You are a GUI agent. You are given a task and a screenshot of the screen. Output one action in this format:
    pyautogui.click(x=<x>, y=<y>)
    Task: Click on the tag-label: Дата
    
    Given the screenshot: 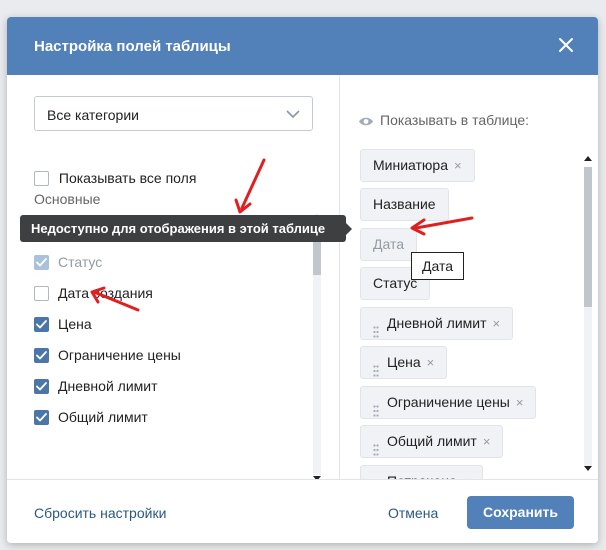 What is the action you would take?
    pyautogui.click(x=389, y=244)
    